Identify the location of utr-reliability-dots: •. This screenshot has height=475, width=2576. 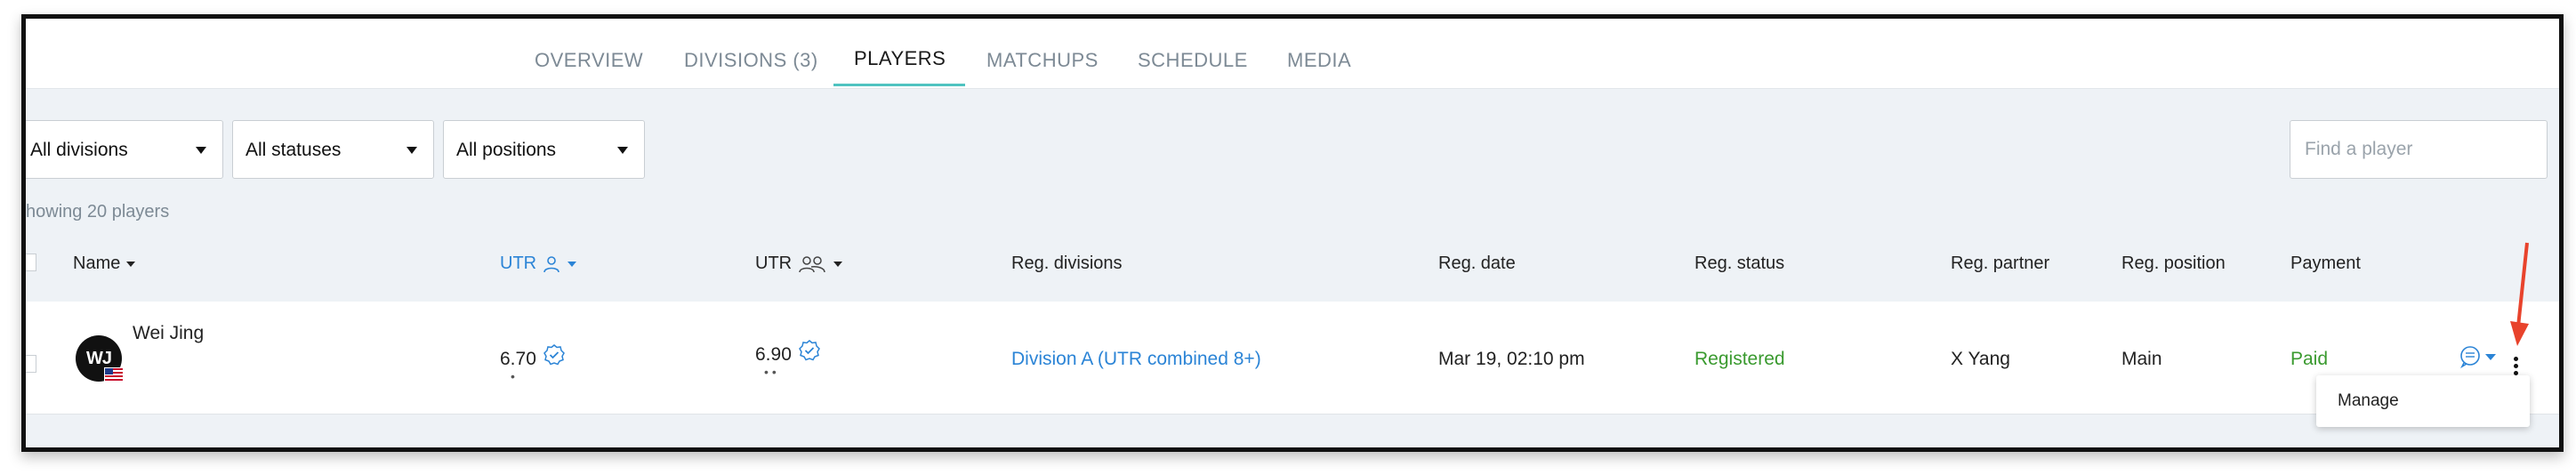
(515, 376).